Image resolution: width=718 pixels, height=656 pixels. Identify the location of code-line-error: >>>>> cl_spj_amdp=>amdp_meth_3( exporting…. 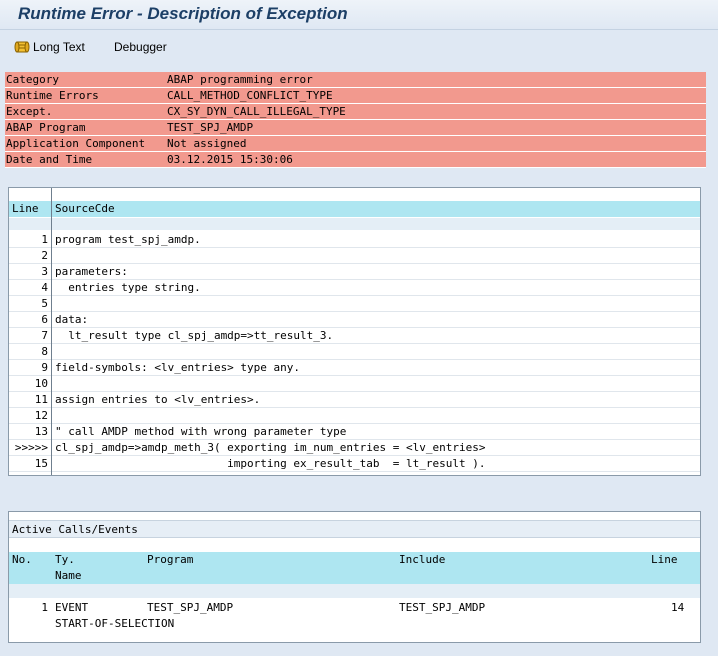
(354, 448).